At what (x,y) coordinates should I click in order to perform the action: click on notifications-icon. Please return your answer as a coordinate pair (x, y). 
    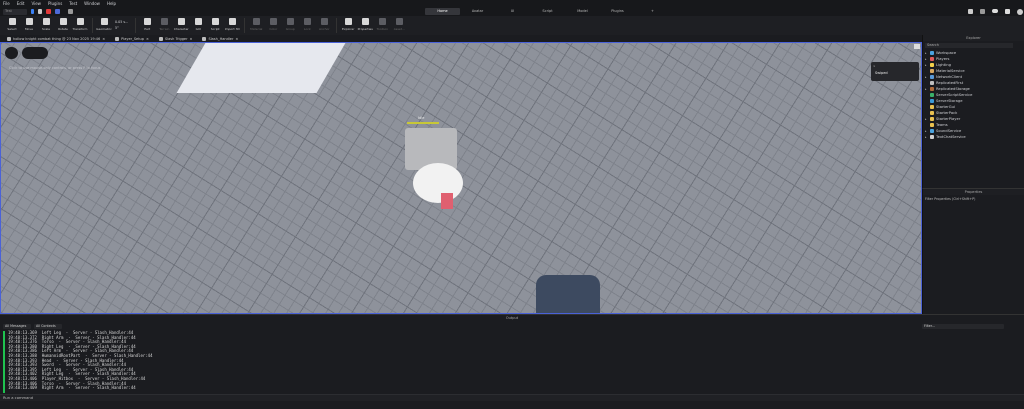
    Looking at the image, I should click on (1007, 11).